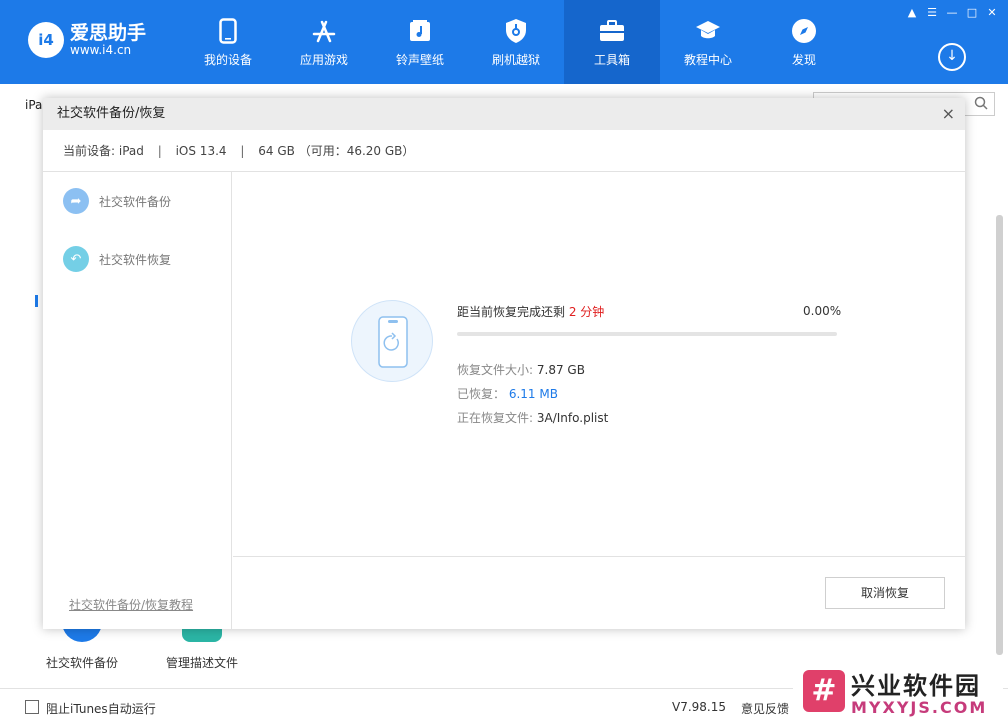  I want to click on selection-marker, so click(36, 301).